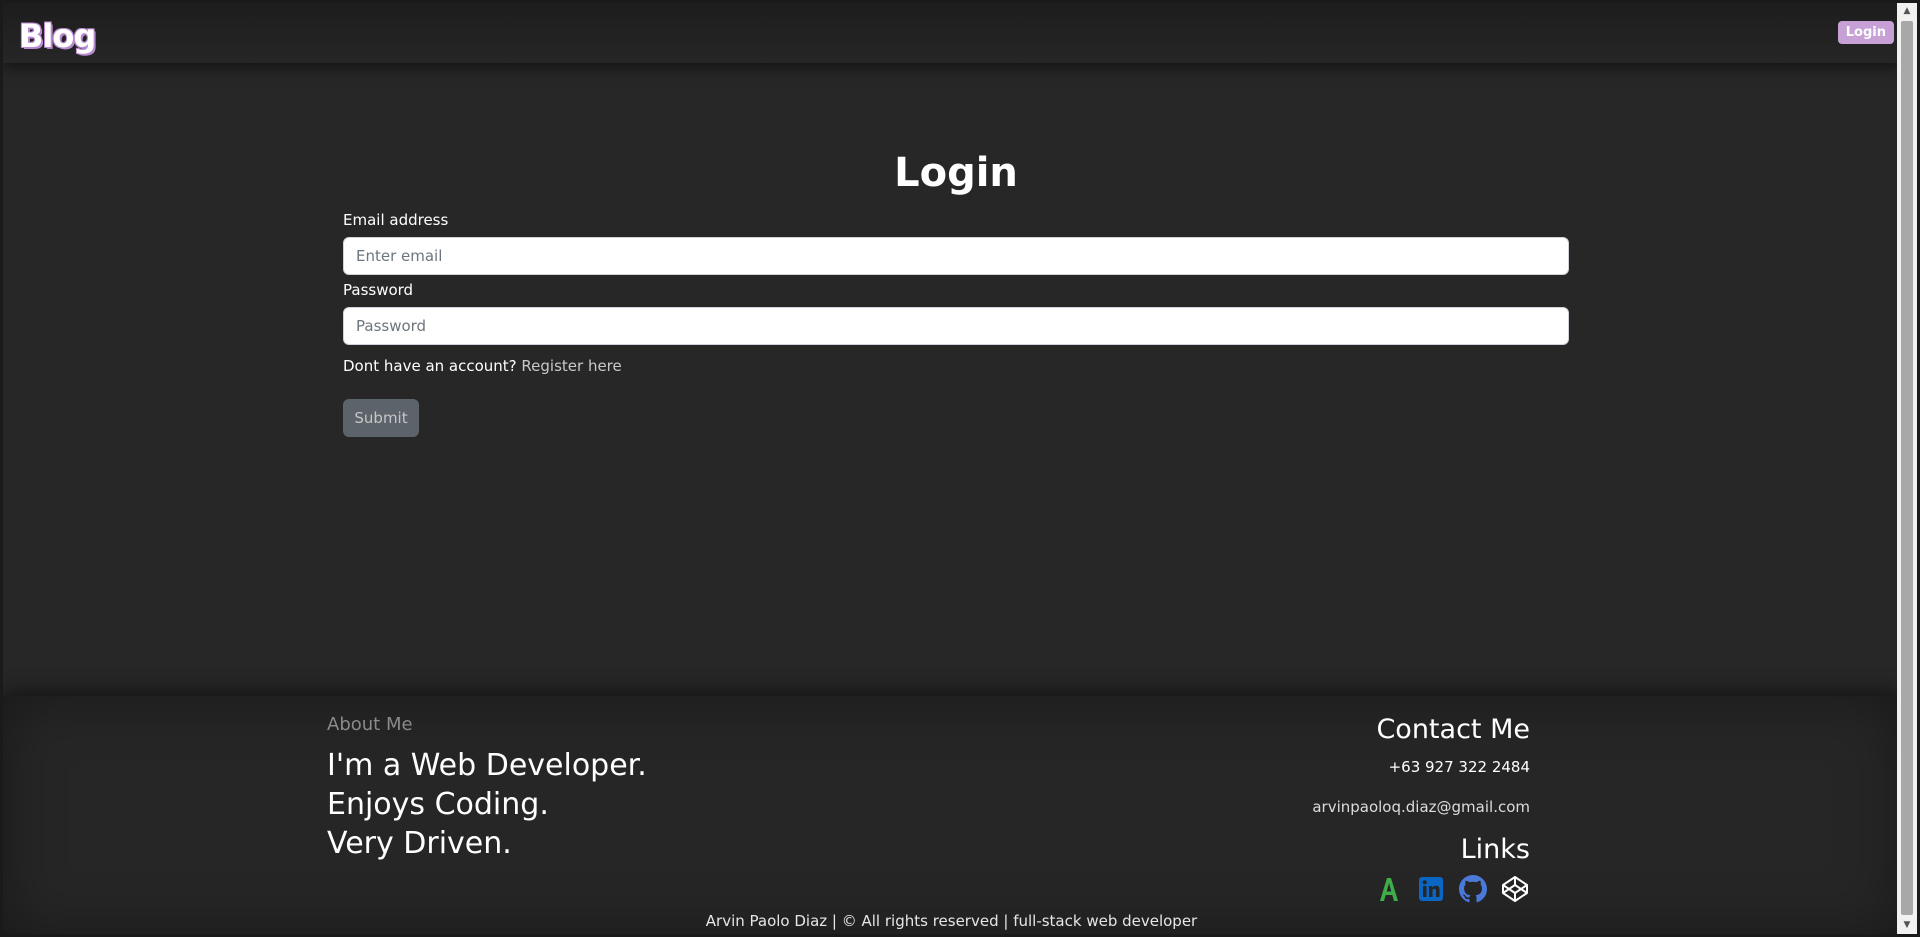 The height and width of the screenshot is (937, 1920). Describe the element at coordinates (1515, 889) in the screenshot. I see `codepen-icon` at that location.